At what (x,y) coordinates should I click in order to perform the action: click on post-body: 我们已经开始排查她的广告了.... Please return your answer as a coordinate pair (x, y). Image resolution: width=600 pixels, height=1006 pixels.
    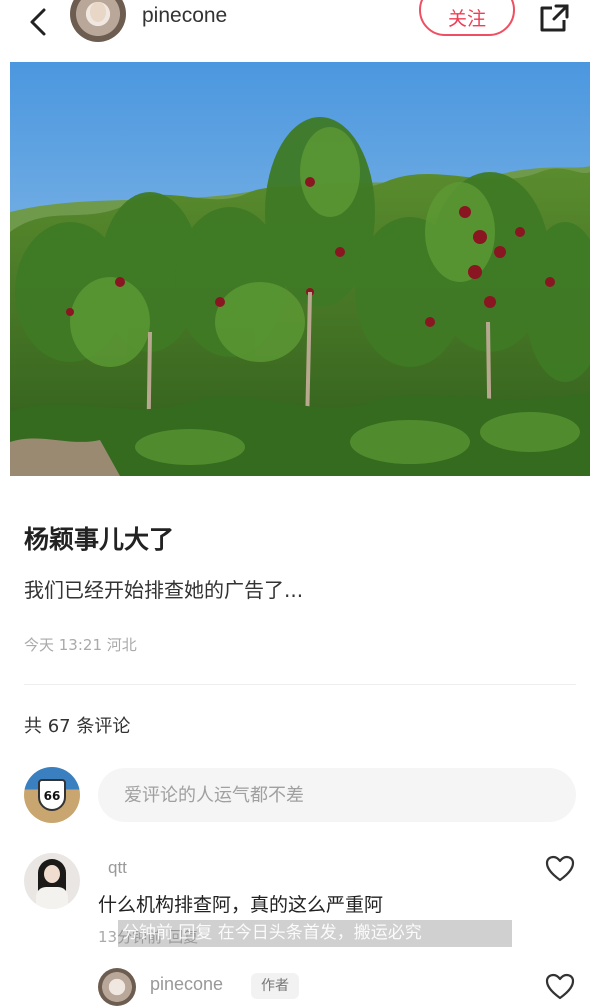
    Looking at the image, I should click on (164, 590).